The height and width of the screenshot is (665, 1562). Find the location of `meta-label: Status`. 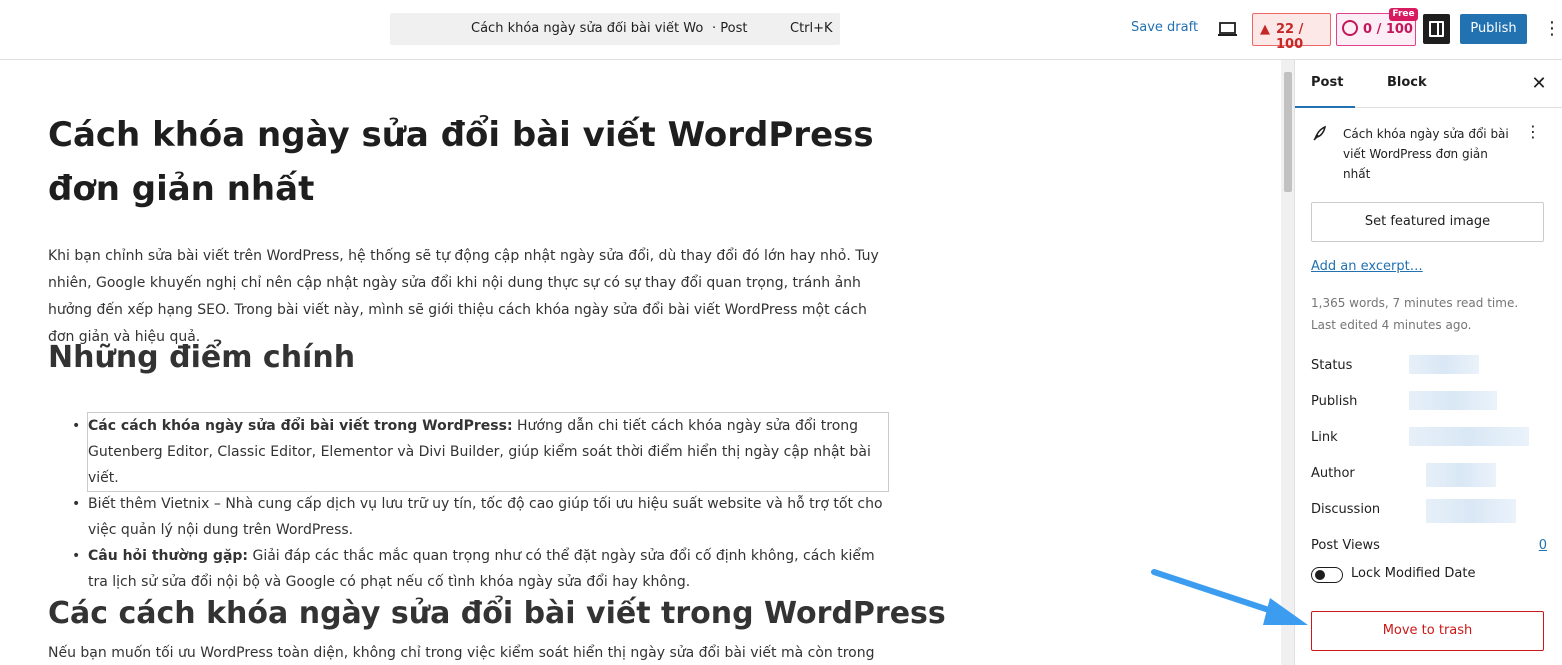

meta-label: Status is located at coordinates (1332, 365).